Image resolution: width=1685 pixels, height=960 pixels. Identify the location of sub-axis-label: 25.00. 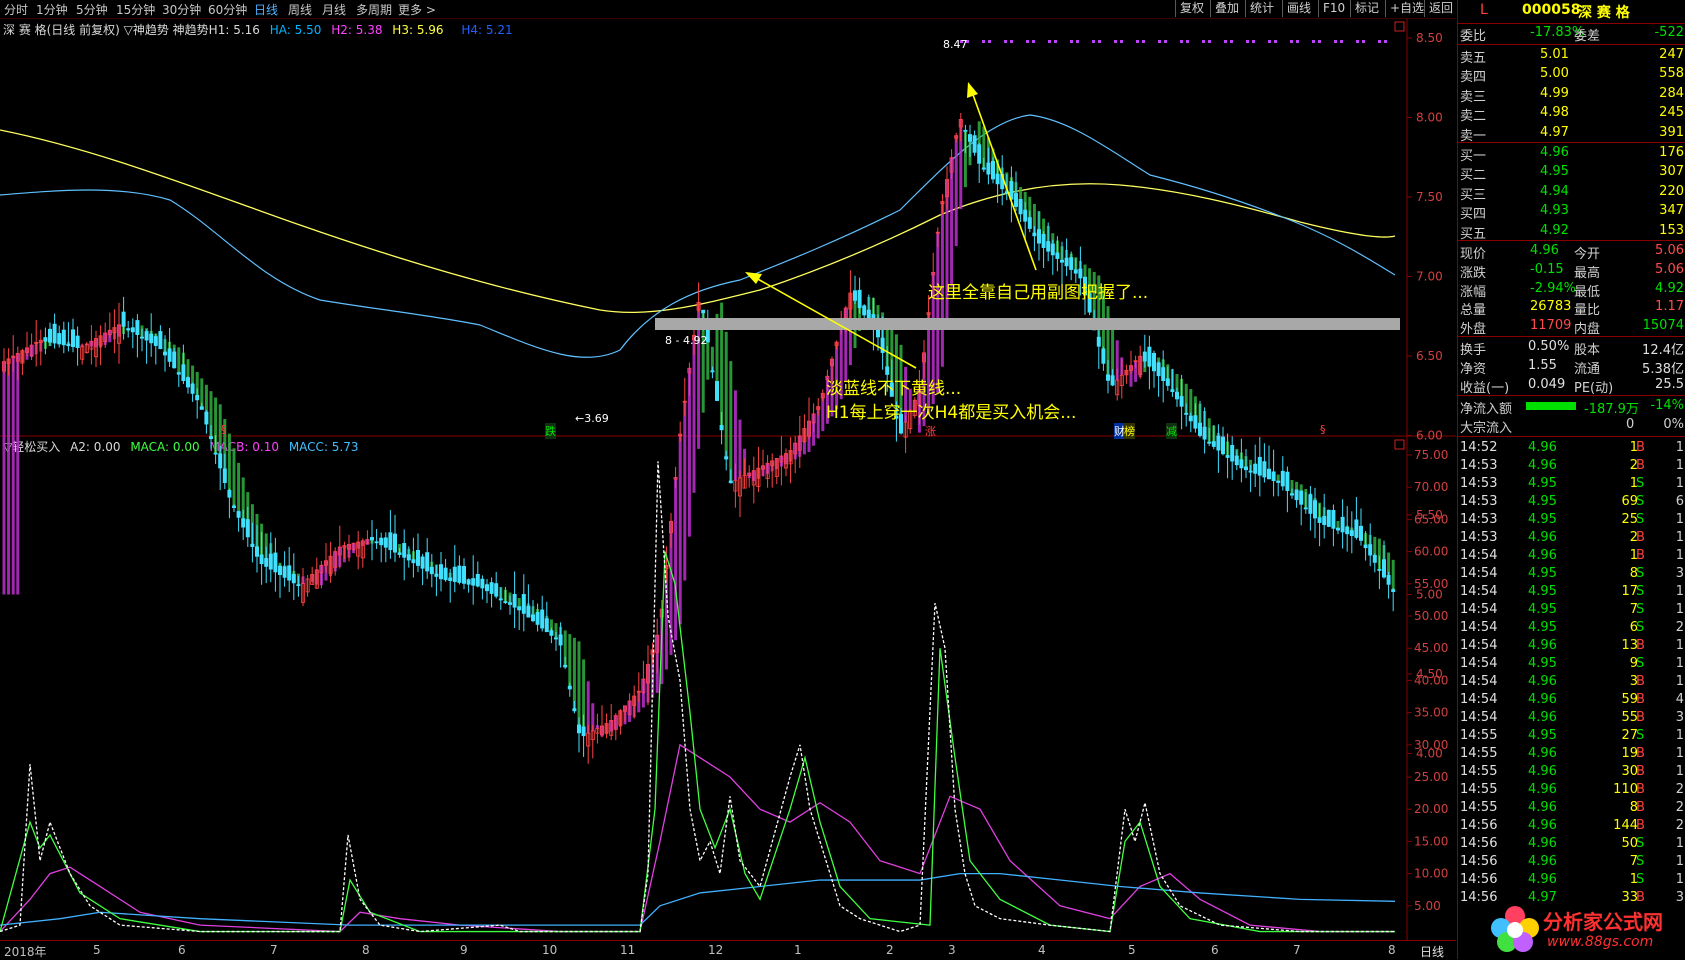
(1431, 777).